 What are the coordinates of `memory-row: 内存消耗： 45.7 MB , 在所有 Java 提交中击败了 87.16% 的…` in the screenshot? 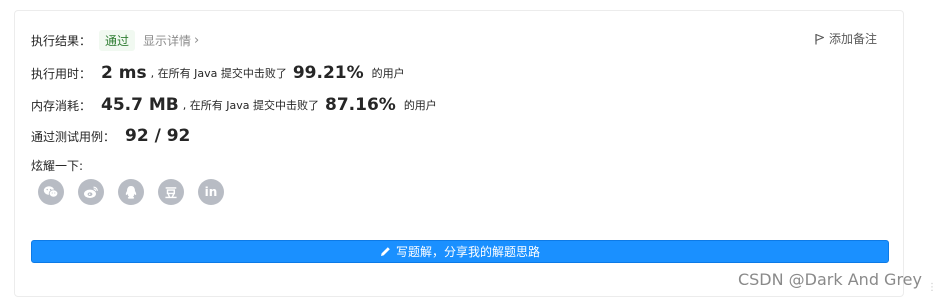 It's located at (234, 105).